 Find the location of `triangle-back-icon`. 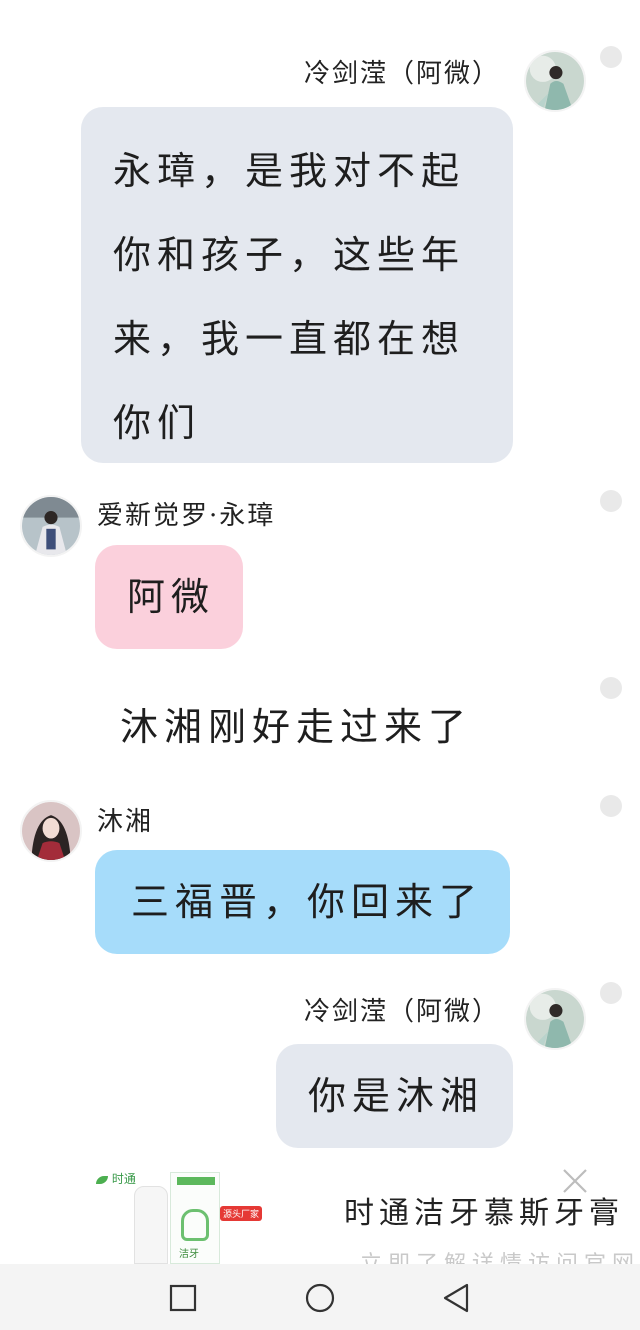

triangle-back-icon is located at coordinates (456, 1298).